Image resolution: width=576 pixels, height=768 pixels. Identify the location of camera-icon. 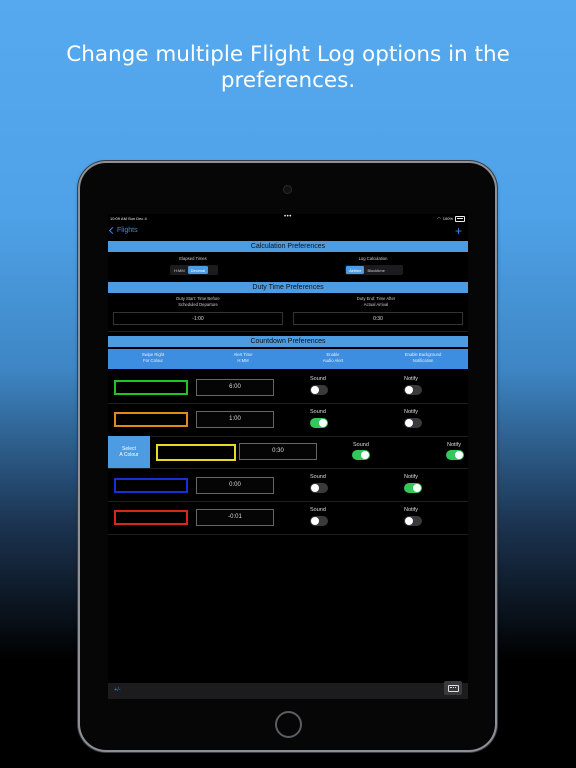
(287, 189).